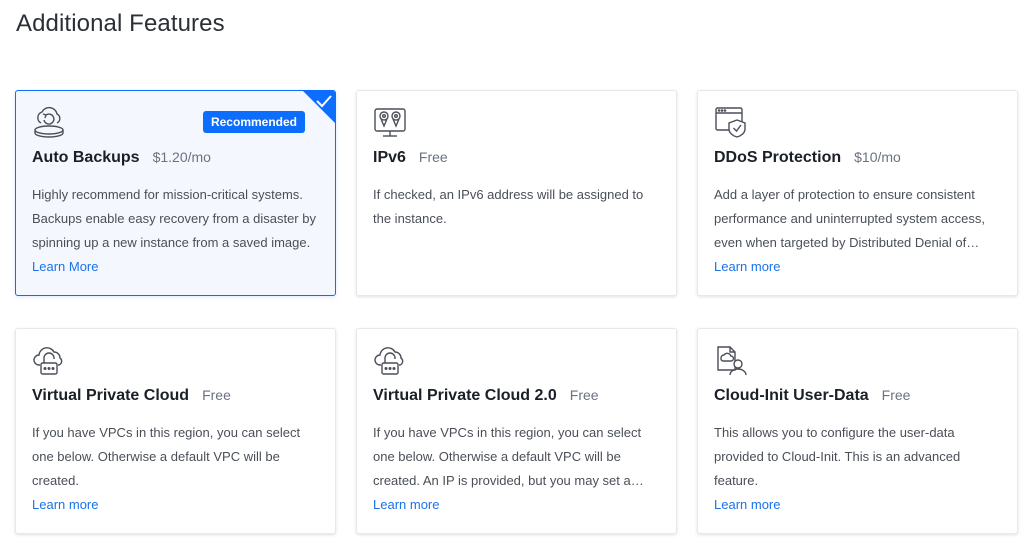 The image size is (1036, 553). What do you see at coordinates (465, 395) in the screenshot?
I see `feature-name: Virtual Private Cloud 2.0` at bounding box center [465, 395].